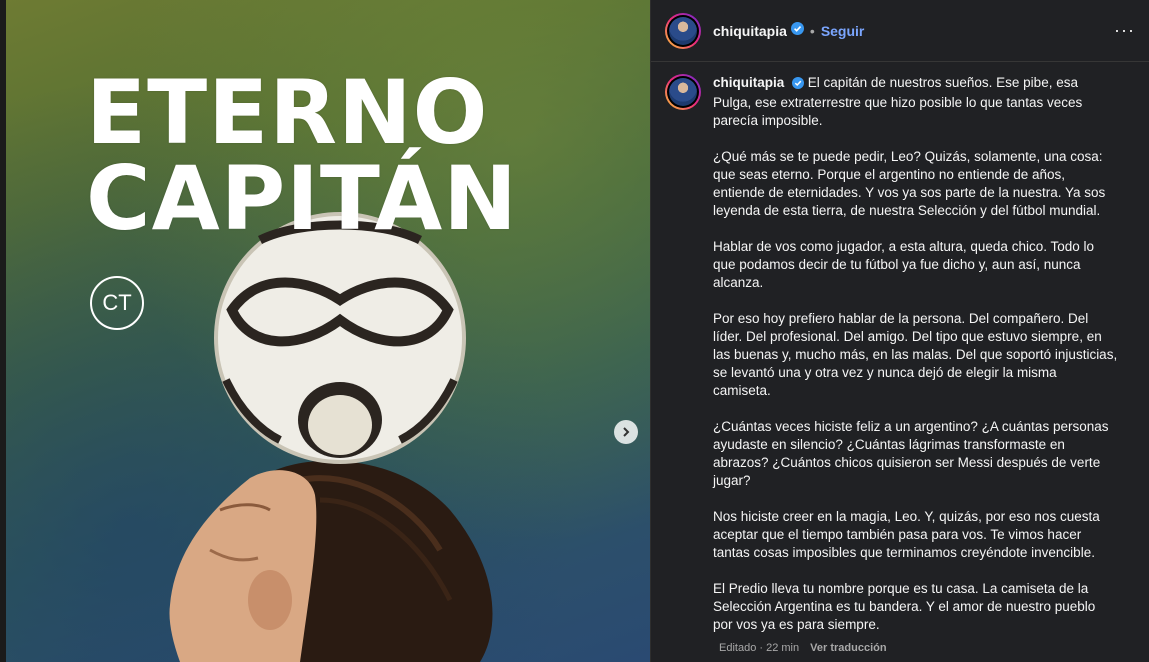  What do you see at coordinates (683, 92) in the screenshot?
I see `caption-avatar` at bounding box center [683, 92].